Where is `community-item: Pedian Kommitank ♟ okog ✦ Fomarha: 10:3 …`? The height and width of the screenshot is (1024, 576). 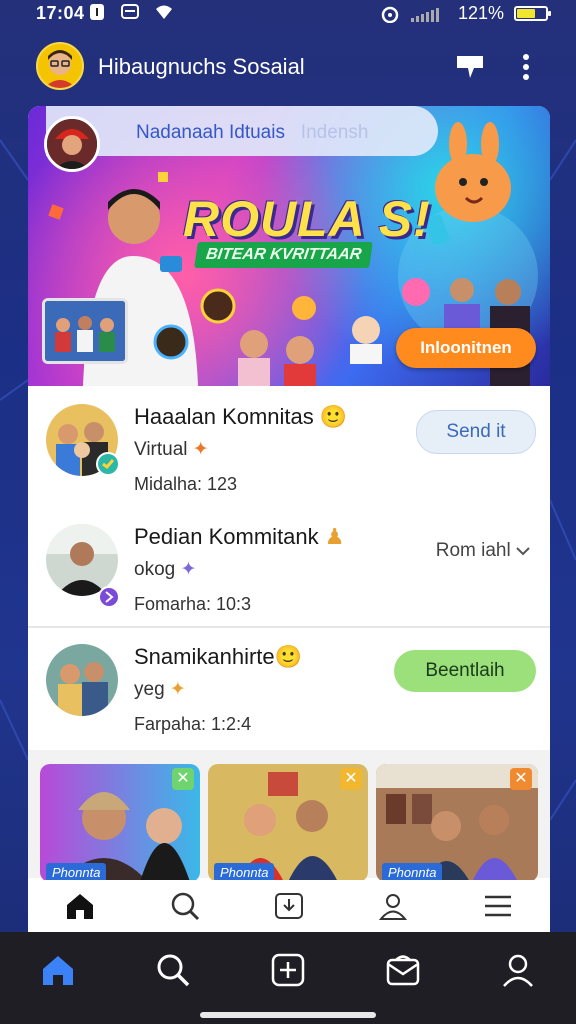 community-item: Pedian Kommitank ♟ okog ✦ Fomarha: 10:3 … is located at coordinates (289, 566).